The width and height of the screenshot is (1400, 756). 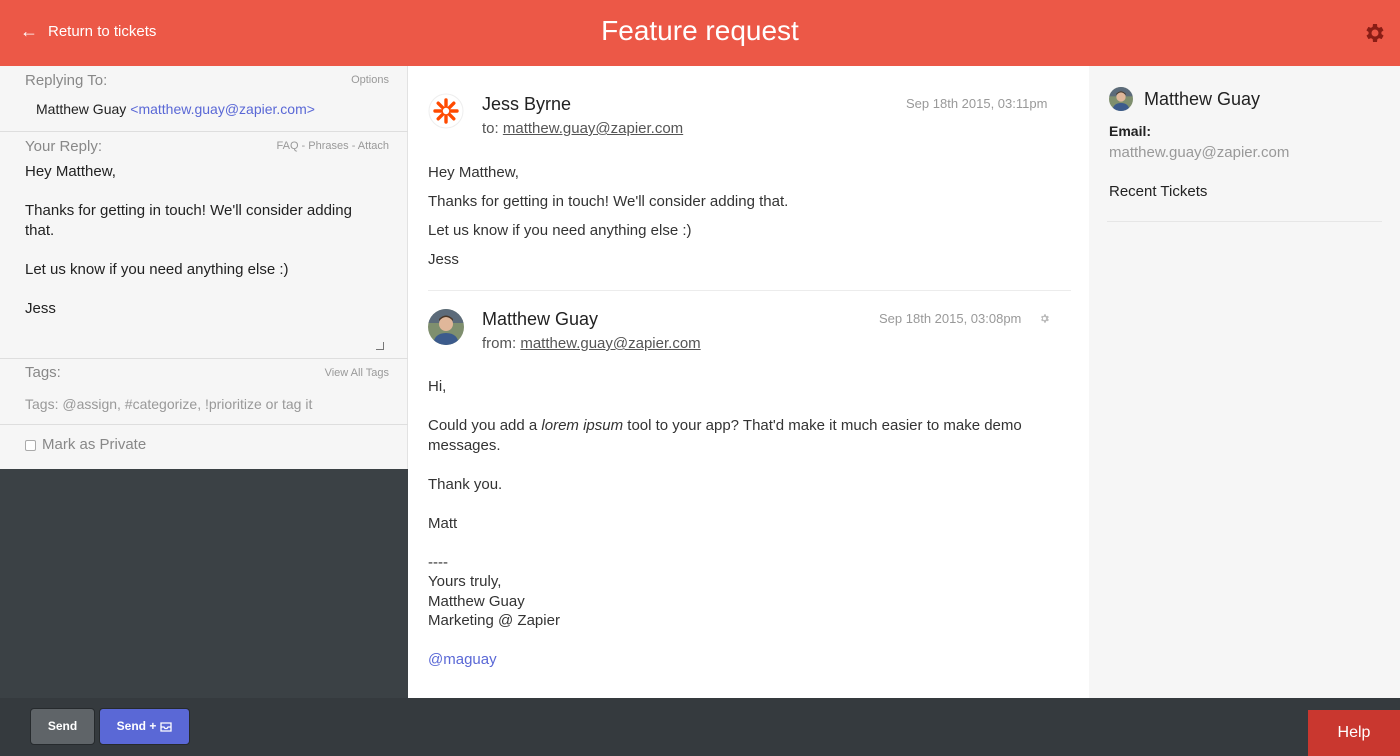 I want to click on app-header: ← Return to tickets Feature request, so click(x=700, y=33).